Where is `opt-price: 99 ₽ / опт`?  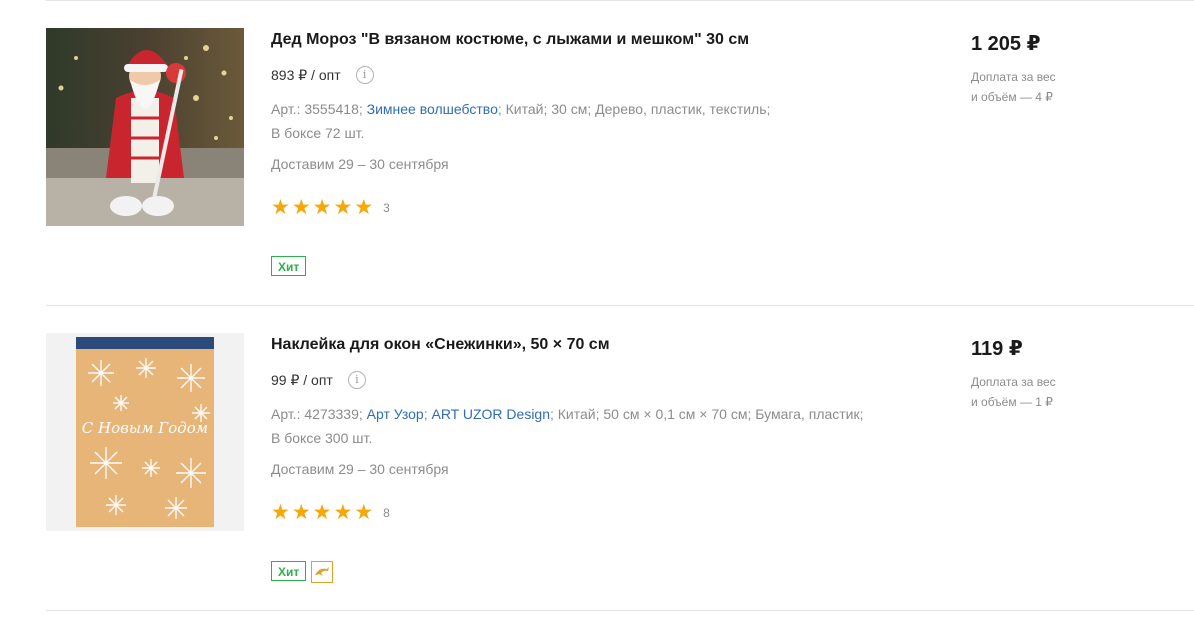 opt-price: 99 ₽ / опт is located at coordinates (302, 379).